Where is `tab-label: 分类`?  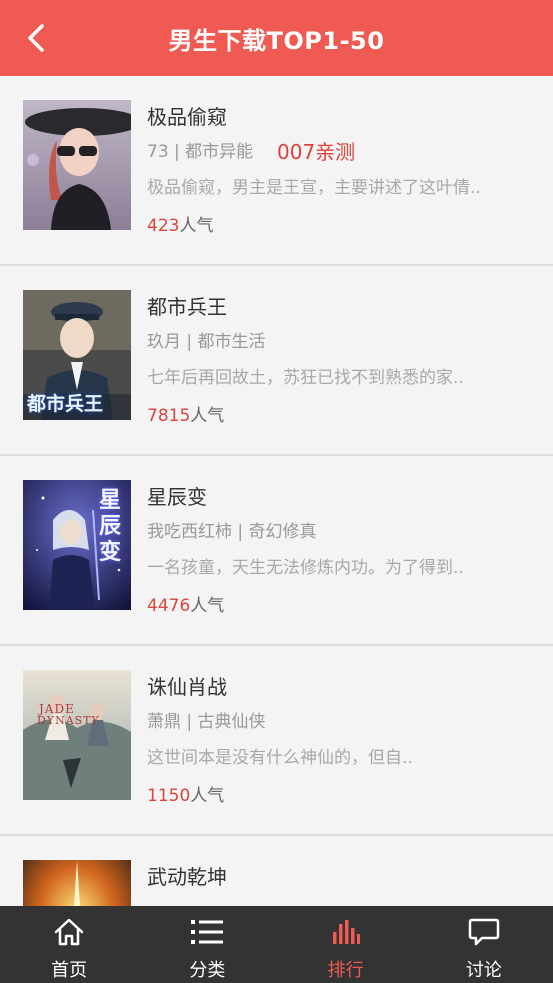
tab-label: 分类 is located at coordinates (207, 970).